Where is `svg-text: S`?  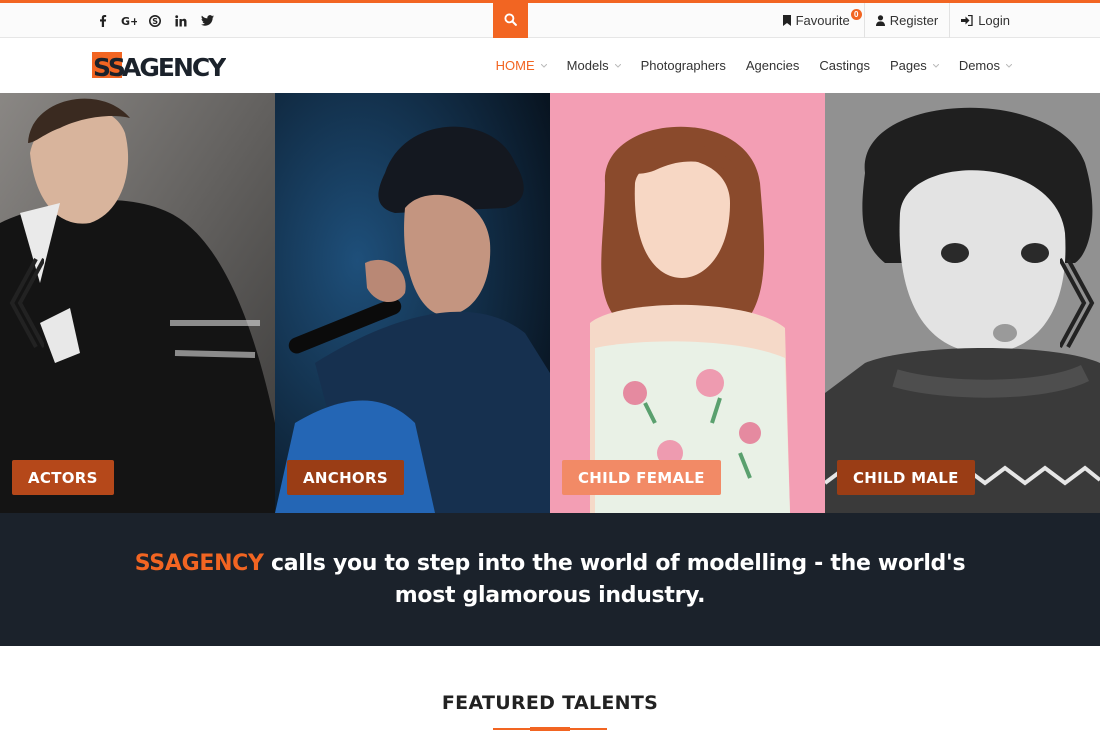 svg-text: S is located at coordinates (155, 21).